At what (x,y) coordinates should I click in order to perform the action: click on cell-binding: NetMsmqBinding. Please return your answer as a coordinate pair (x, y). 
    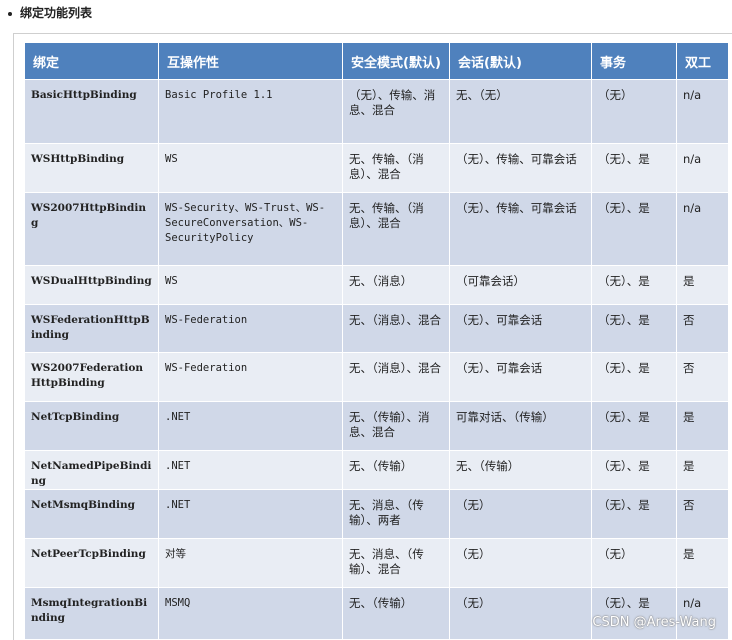
    Looking at the image, I should click on (91, 514).